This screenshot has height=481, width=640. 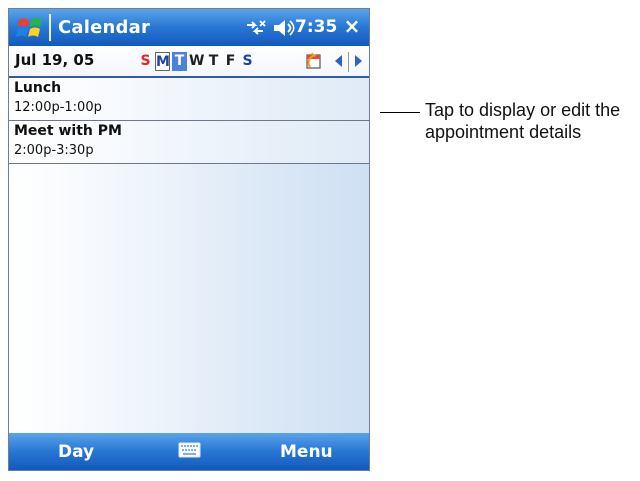 I want to click on menu-softkey: Menu, so click(x=306, y=452).